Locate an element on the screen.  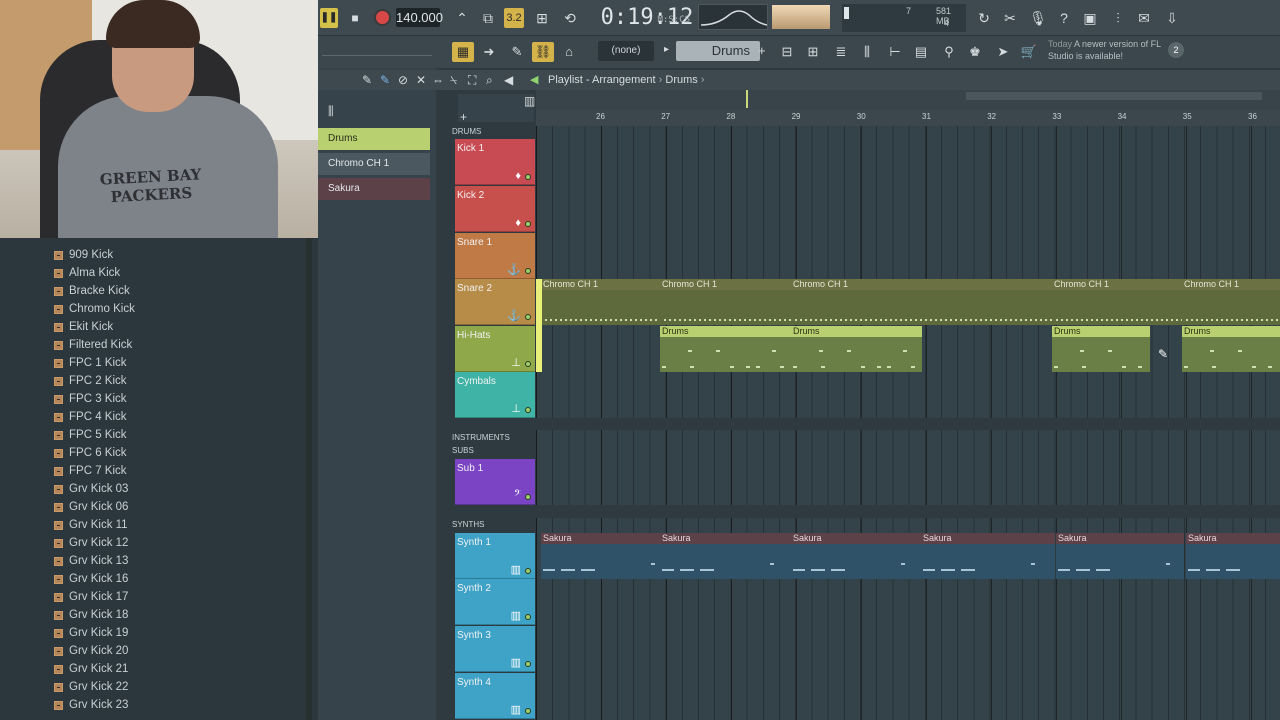
loop-record-icon: ⟲ is located at coordinates (570, 18).